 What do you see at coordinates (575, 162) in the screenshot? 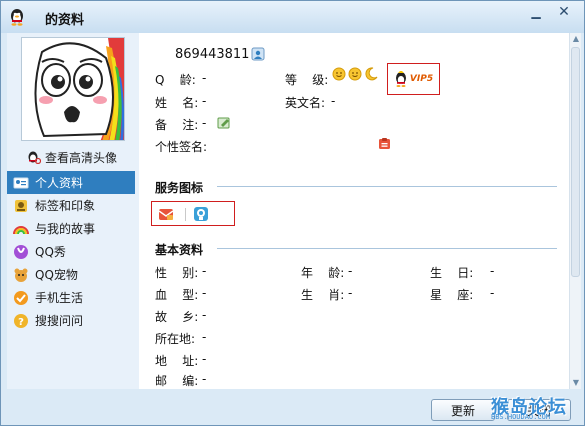
I see `scroll-thumb` at bounding box center [575, 162].